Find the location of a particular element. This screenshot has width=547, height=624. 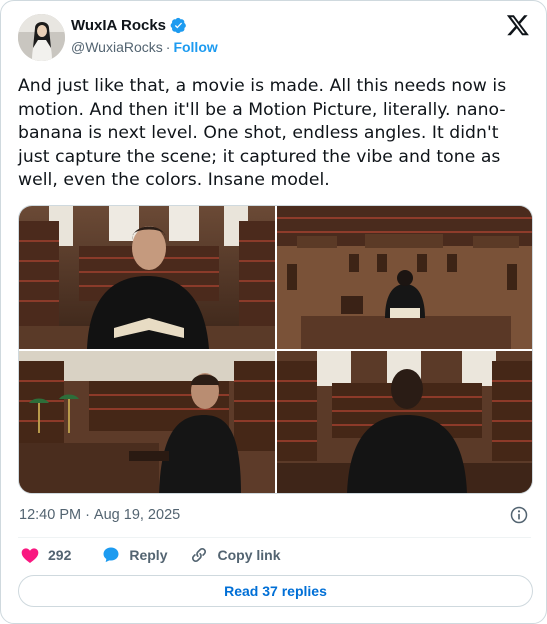

library-side-image is located at coordinates (147, 422).